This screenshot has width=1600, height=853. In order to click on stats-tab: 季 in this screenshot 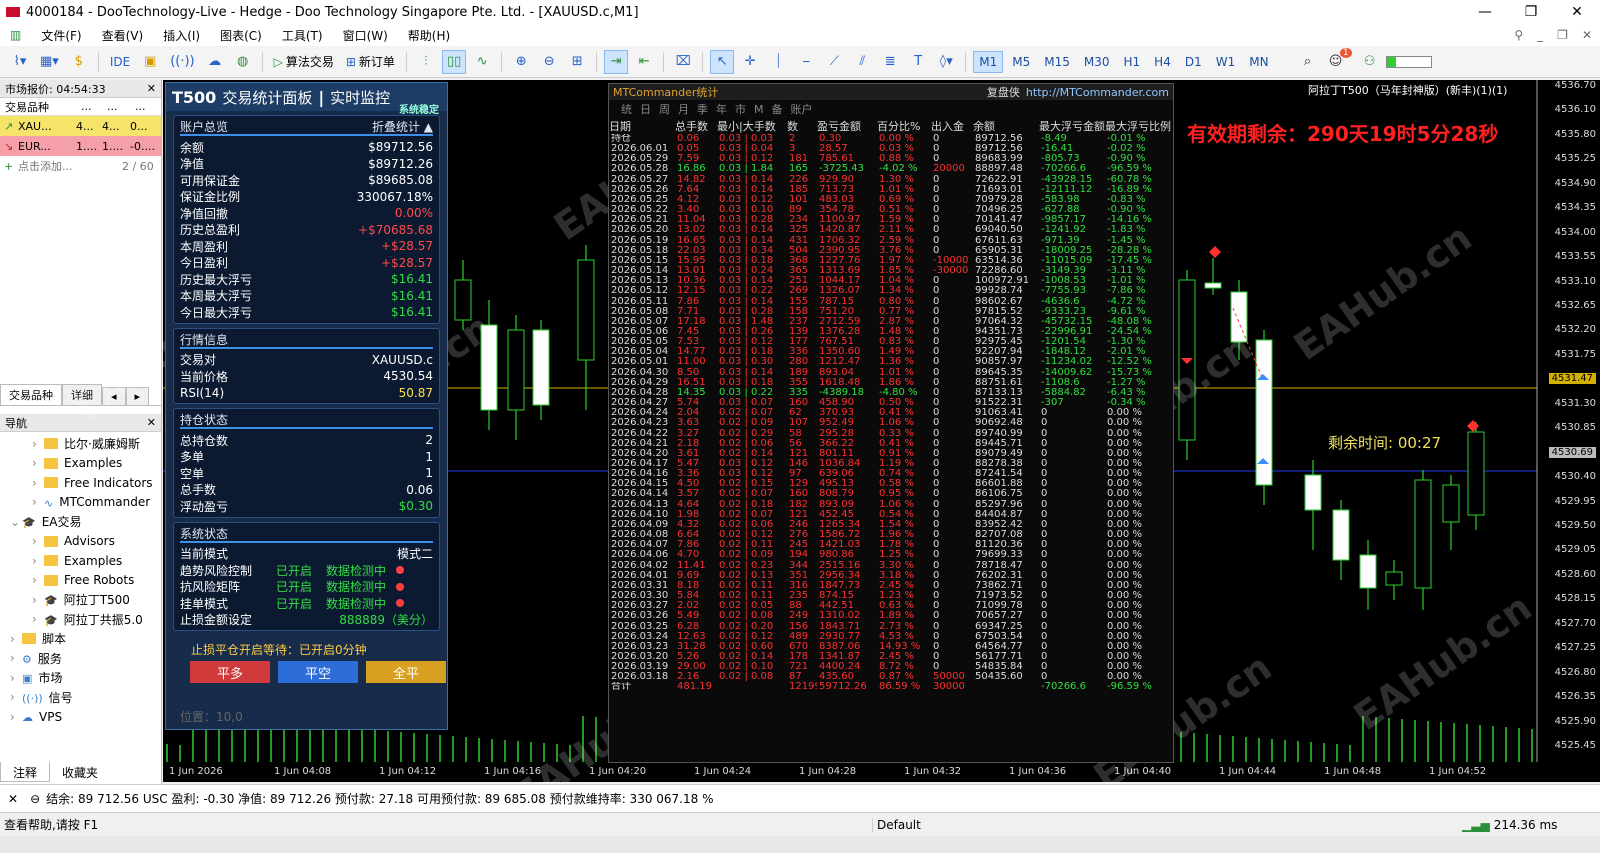, I will do `click(702, 109)`.